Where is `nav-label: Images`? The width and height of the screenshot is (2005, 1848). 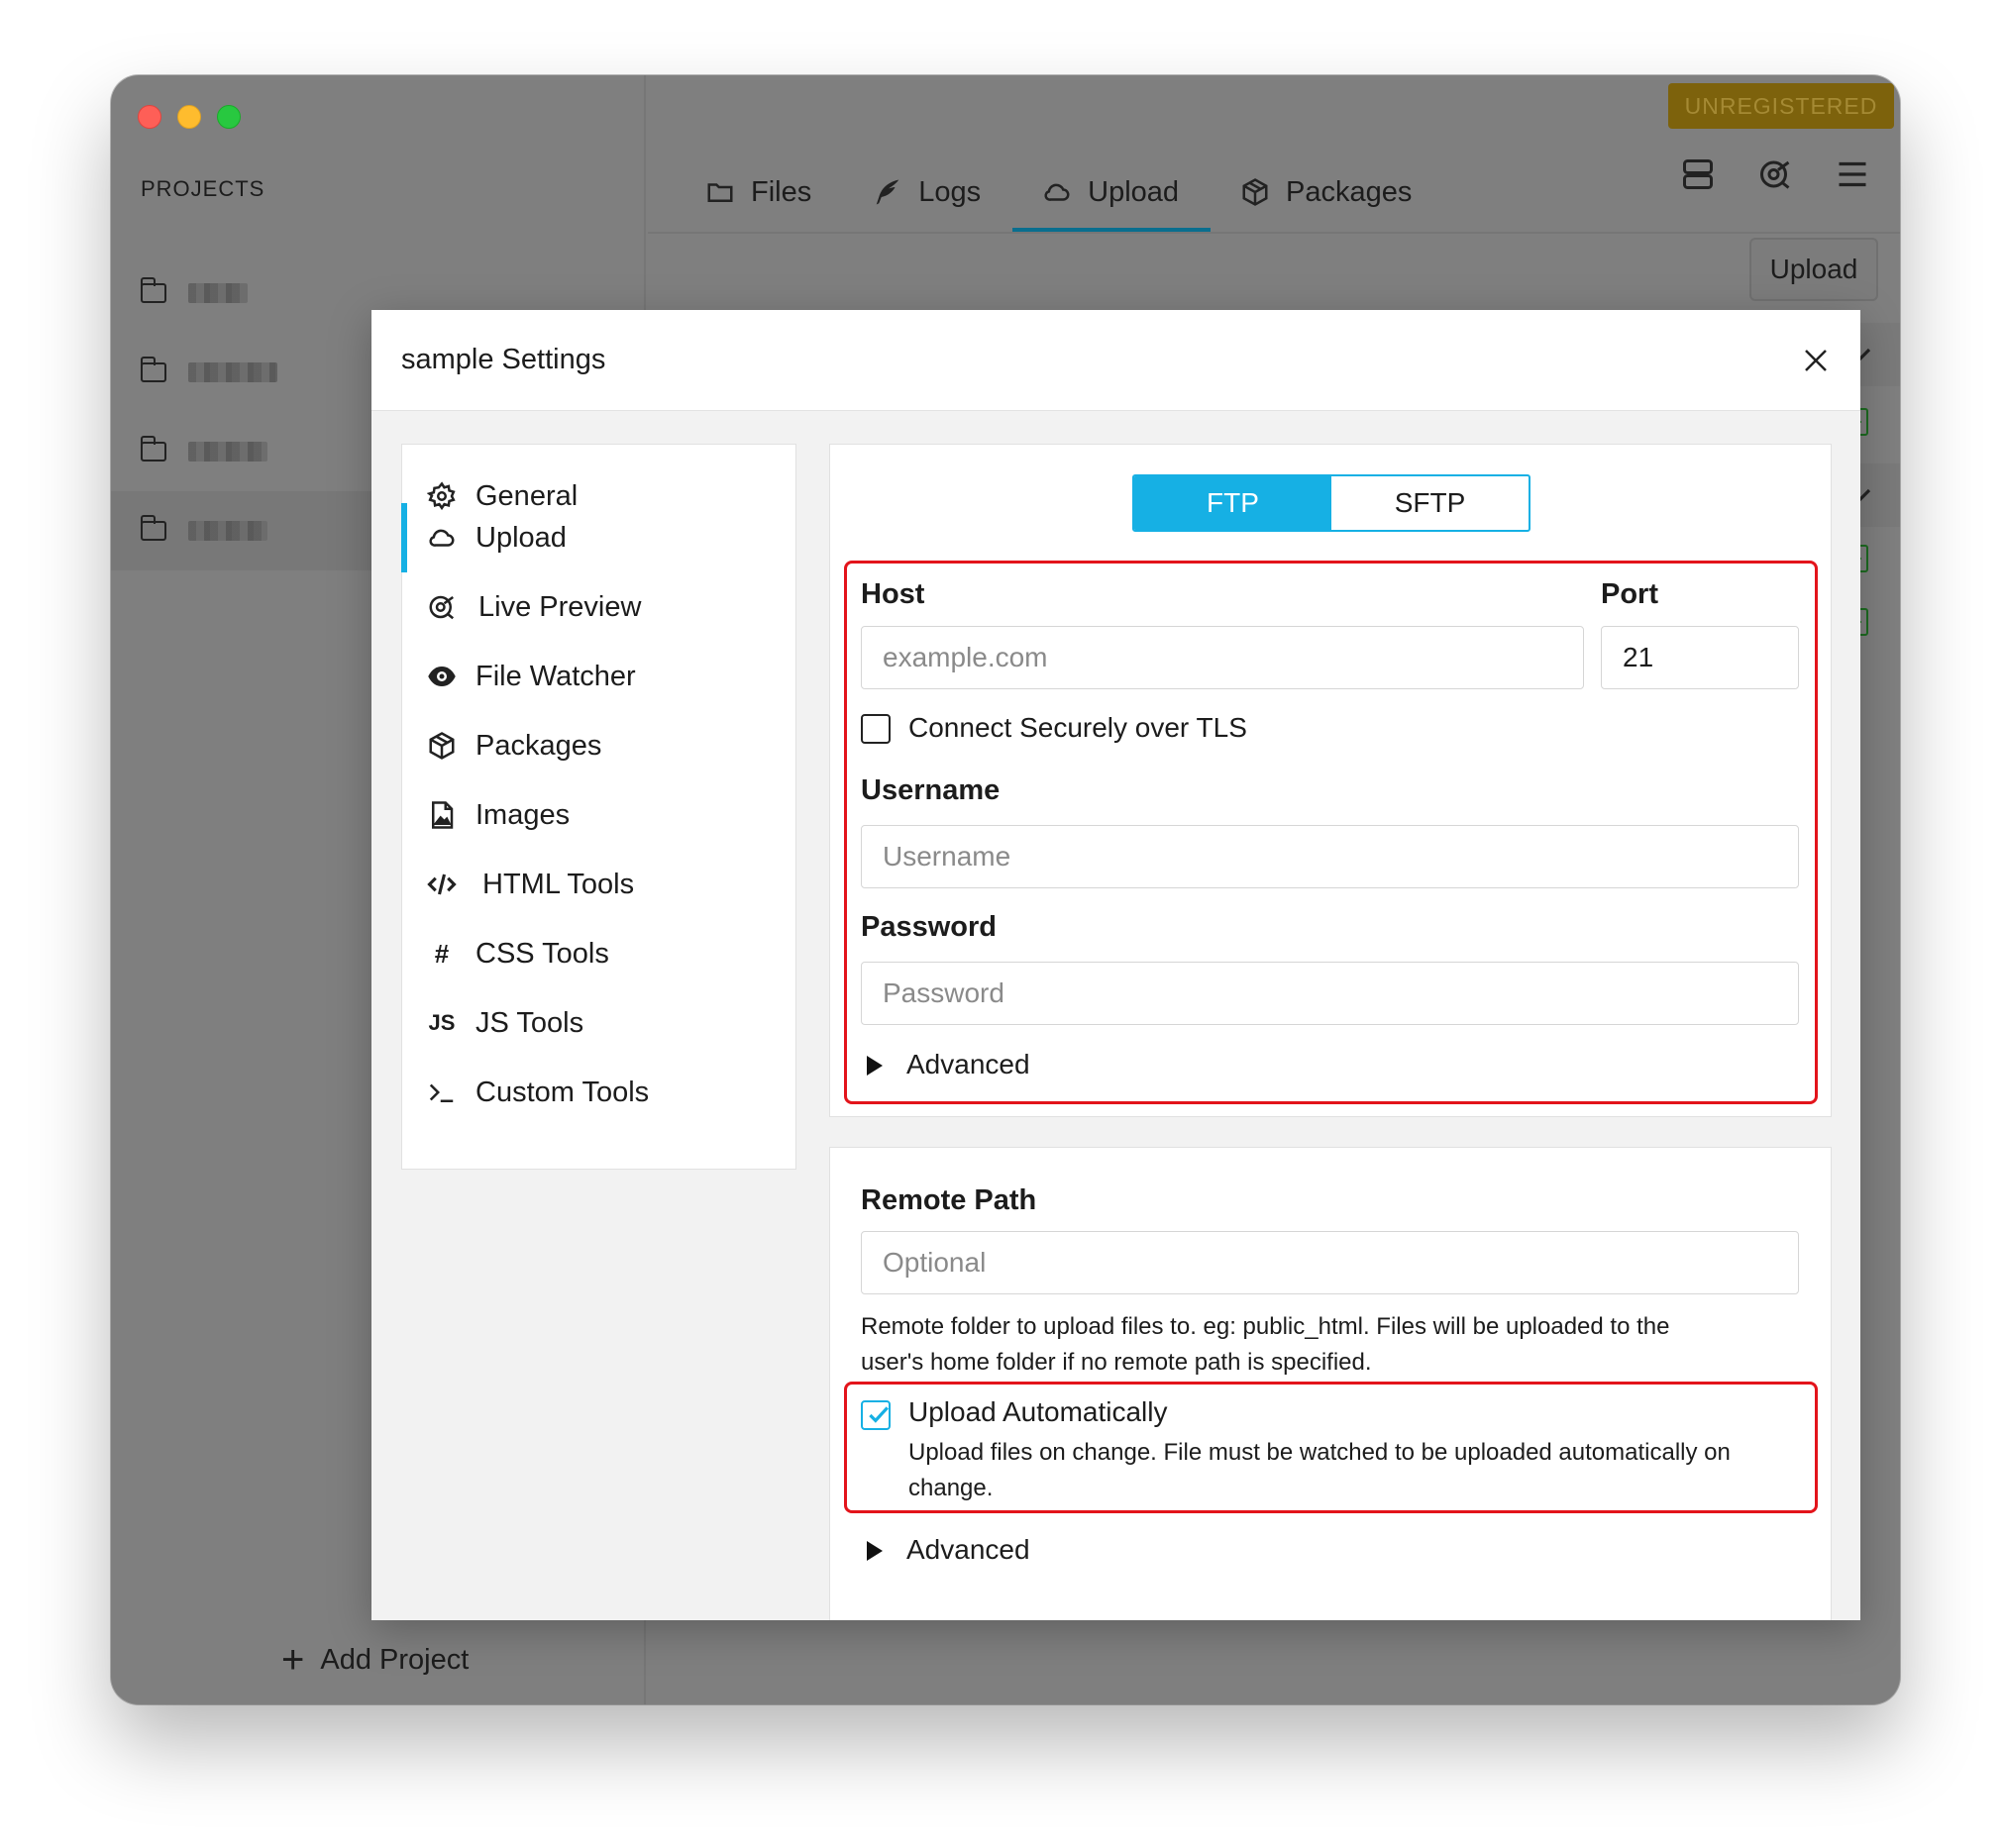 nav-label: Images is located at coordinates (523, 814).